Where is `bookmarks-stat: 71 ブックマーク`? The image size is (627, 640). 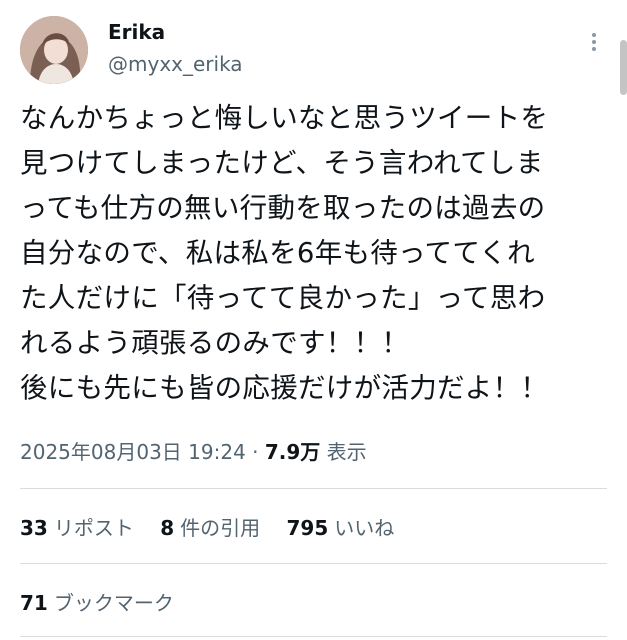
bookmarks-stat: 71 ブックマーク is located at coordinates (97, 601).